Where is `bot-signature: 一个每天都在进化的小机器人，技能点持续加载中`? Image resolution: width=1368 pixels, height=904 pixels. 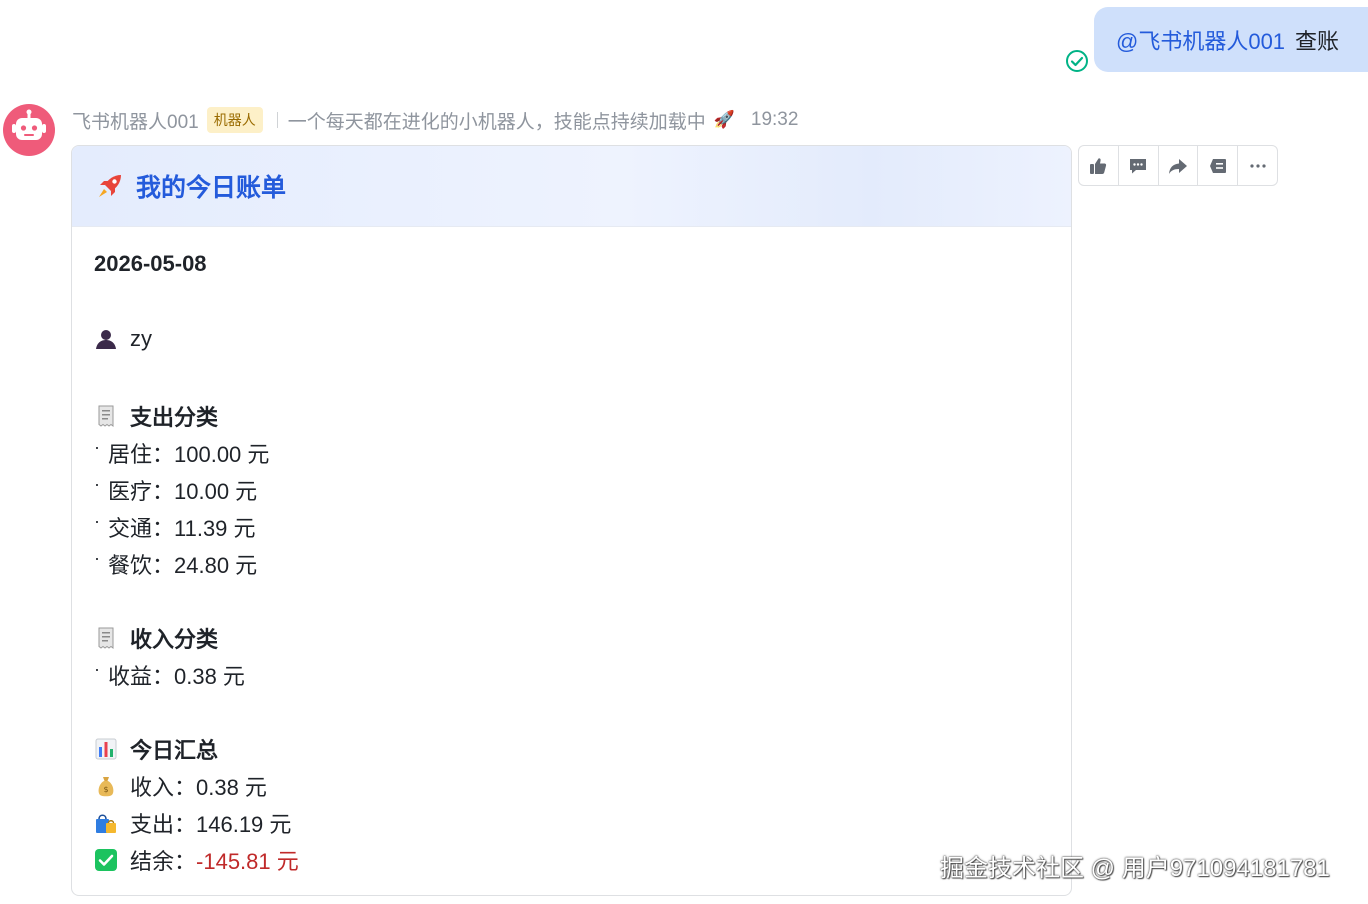
bot-signature: 一个每天都在进化的小机器人，技能点持续加载中 is located at coordinates (496, 122).